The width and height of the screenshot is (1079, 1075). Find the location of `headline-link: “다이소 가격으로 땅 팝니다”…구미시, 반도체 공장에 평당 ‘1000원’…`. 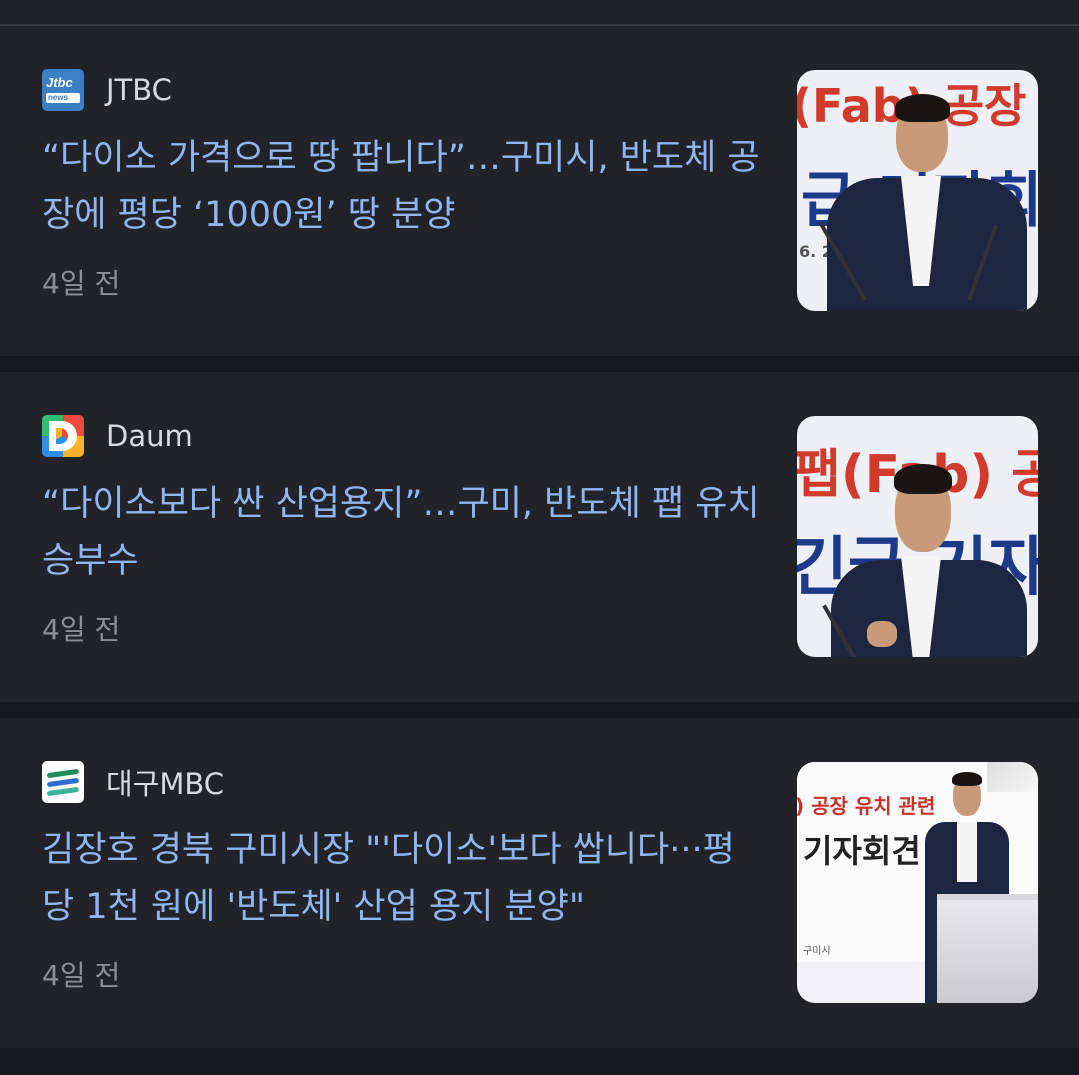

headline-link: “다이소 가격으로 땅 팝니다”…구미시, 반도체 공장에 평당 ‘1000원’… is located at coordinates (402, 187).